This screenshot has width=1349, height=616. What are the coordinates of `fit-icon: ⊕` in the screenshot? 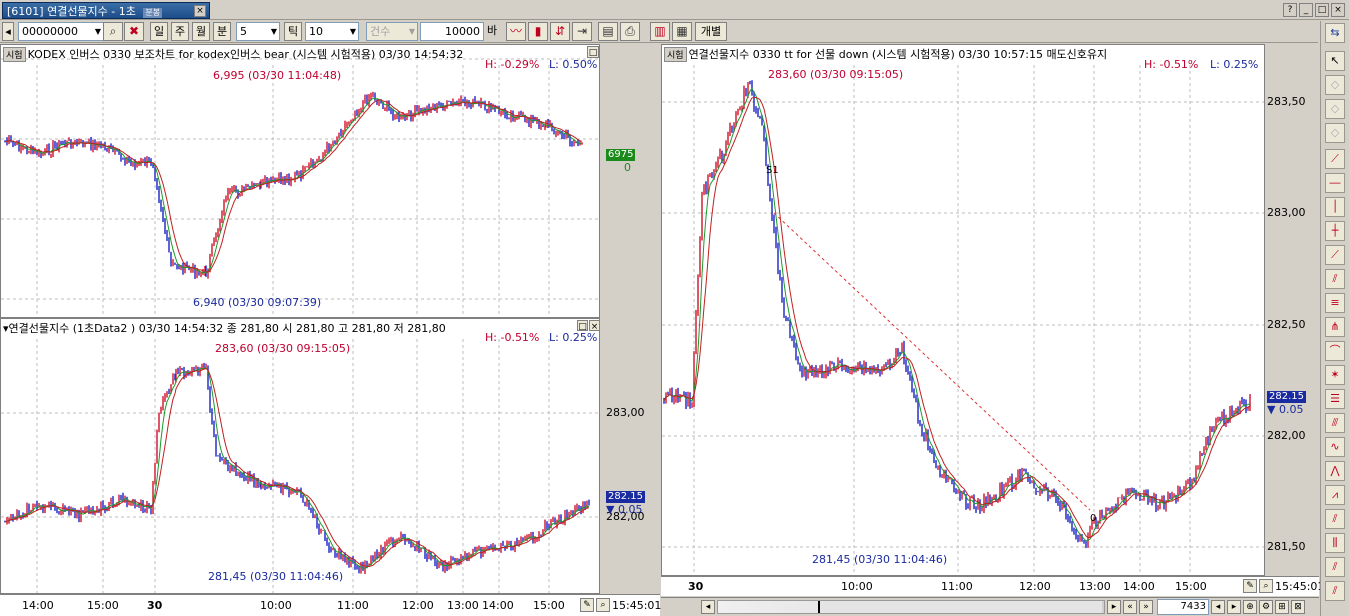 It's located at (1250, 607).